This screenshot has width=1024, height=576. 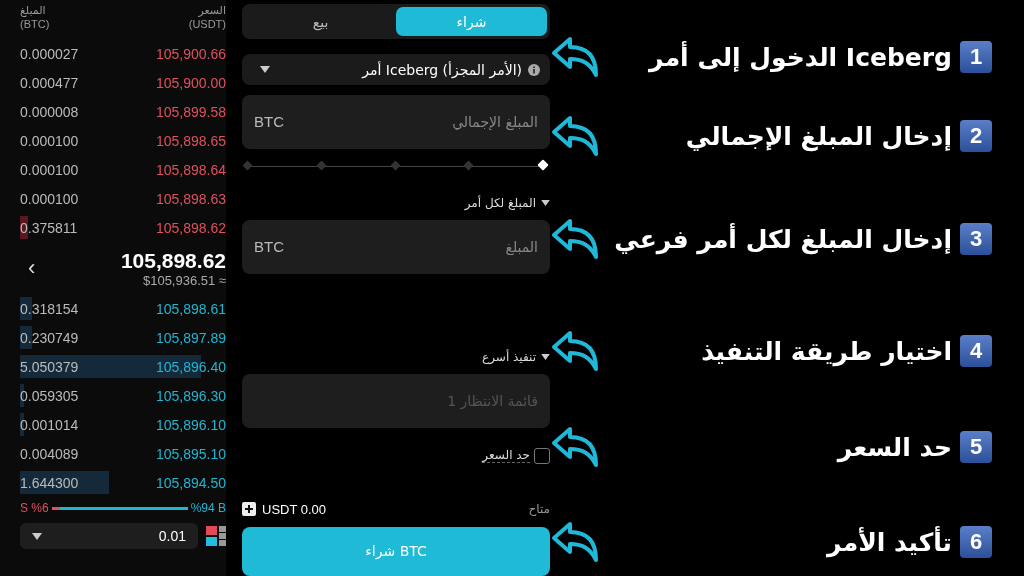 What do you see at coordinates (976, 239) in the screenshot?
I see `step-number: 3` at bounding box center [976, 239].